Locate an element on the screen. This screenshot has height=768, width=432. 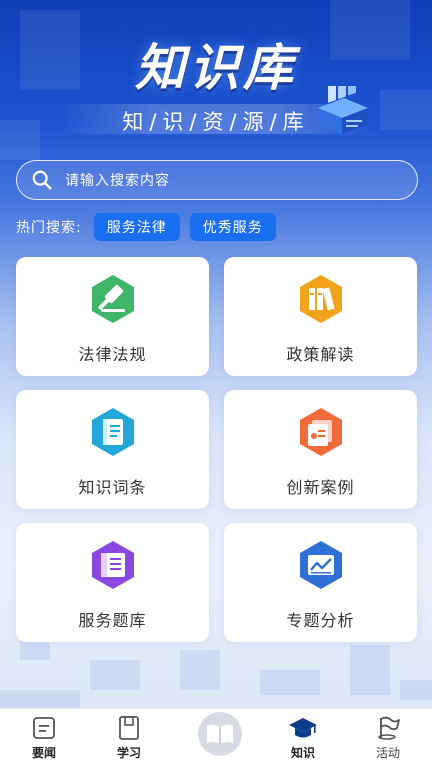
search-placeholder: 请输入搜索内容 is located at coordinates (117, 181).